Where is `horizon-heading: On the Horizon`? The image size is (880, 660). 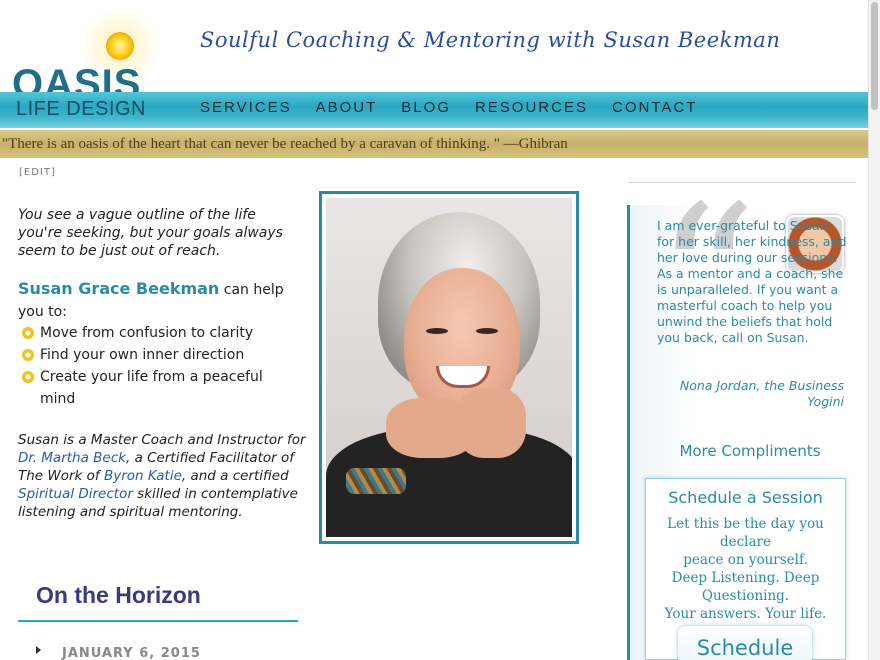
horizon-heading: On the Horizon is located at coordinates (118, 595).